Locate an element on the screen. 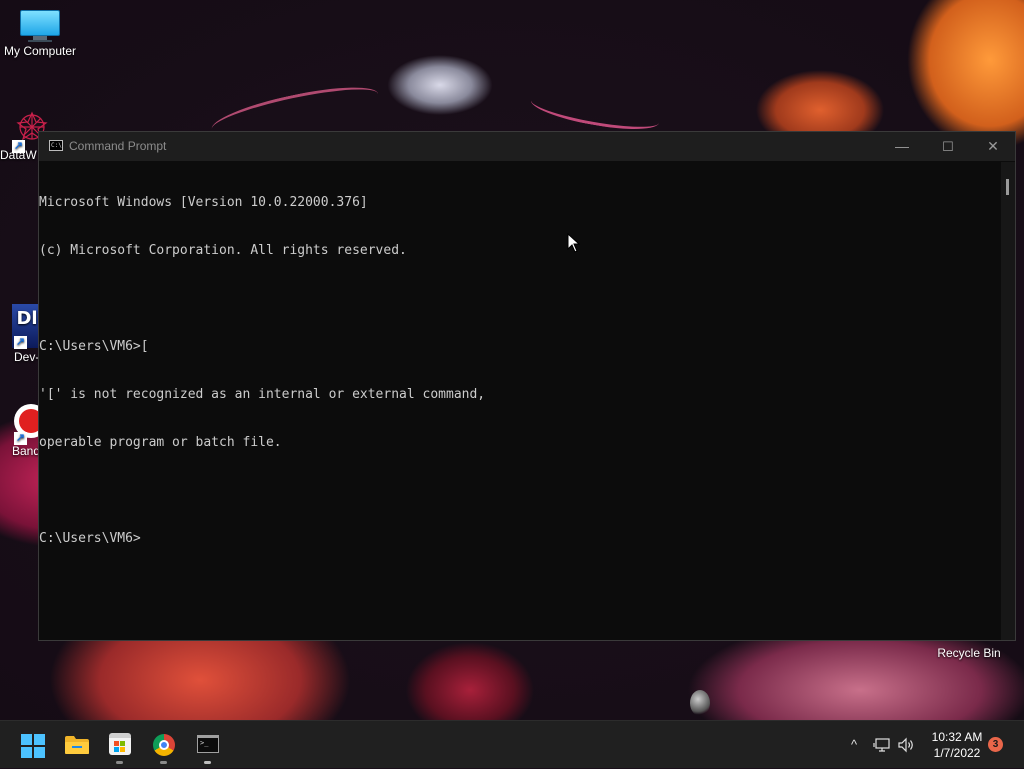 Image resolution: width=1024 pixels, height=769 pixels. taskbar-chrome is located at coordinates (164, 745).